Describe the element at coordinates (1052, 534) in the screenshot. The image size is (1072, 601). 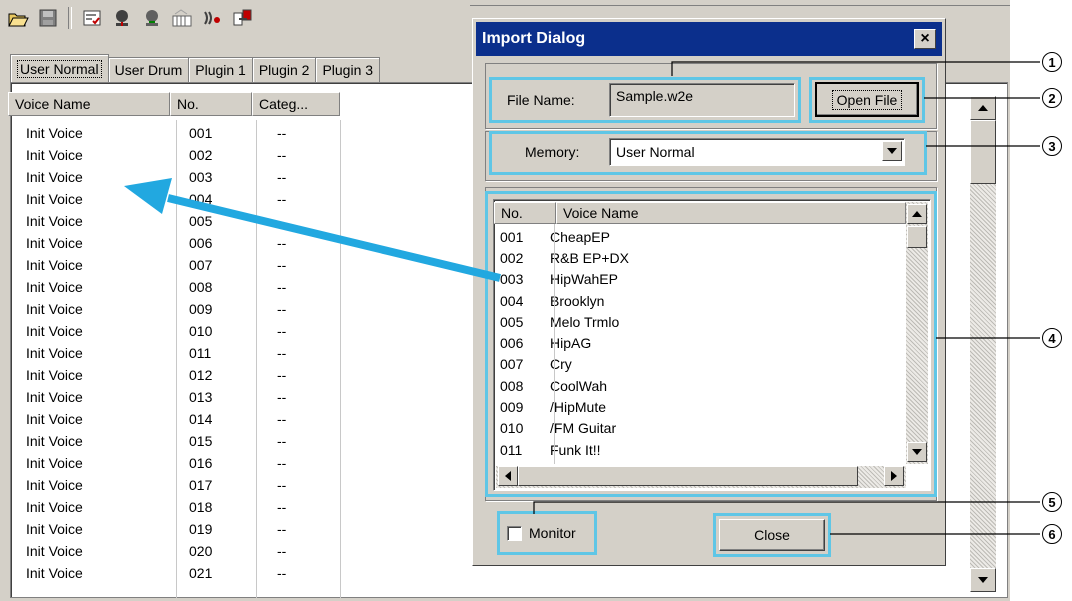
I see `callout-6: 6` at that location.